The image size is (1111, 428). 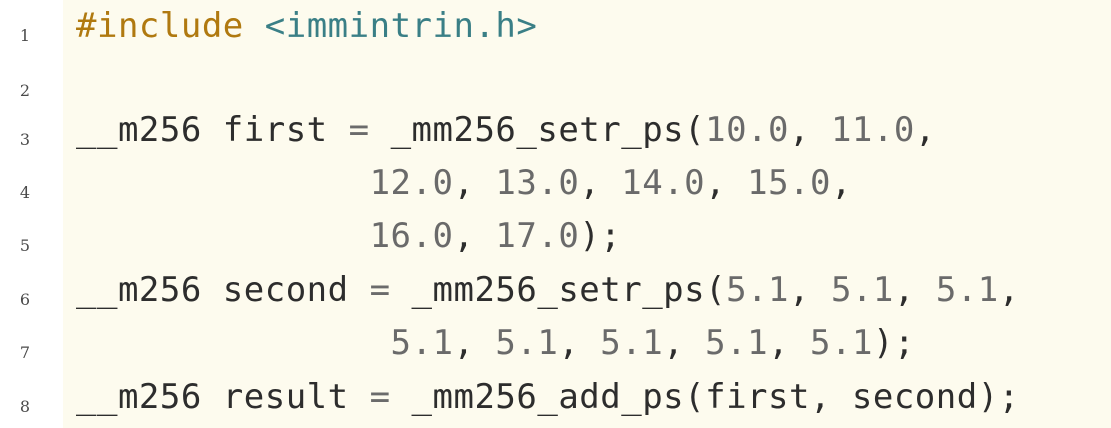 What do you see at coordinates (24, 139) in the screenshot?
I see `line-number: 3` at bounding box center [24, 139].